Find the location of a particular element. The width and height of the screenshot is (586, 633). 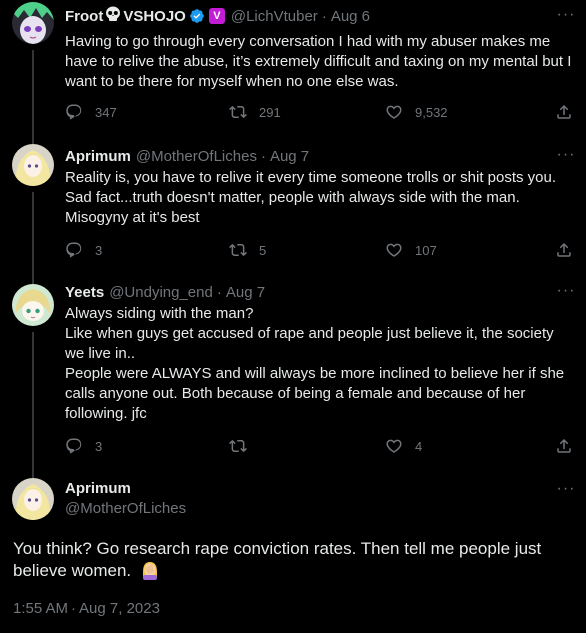

tweet-header: Yeets @Undying_end · Aug 7 is located at coordinates (310, 292).